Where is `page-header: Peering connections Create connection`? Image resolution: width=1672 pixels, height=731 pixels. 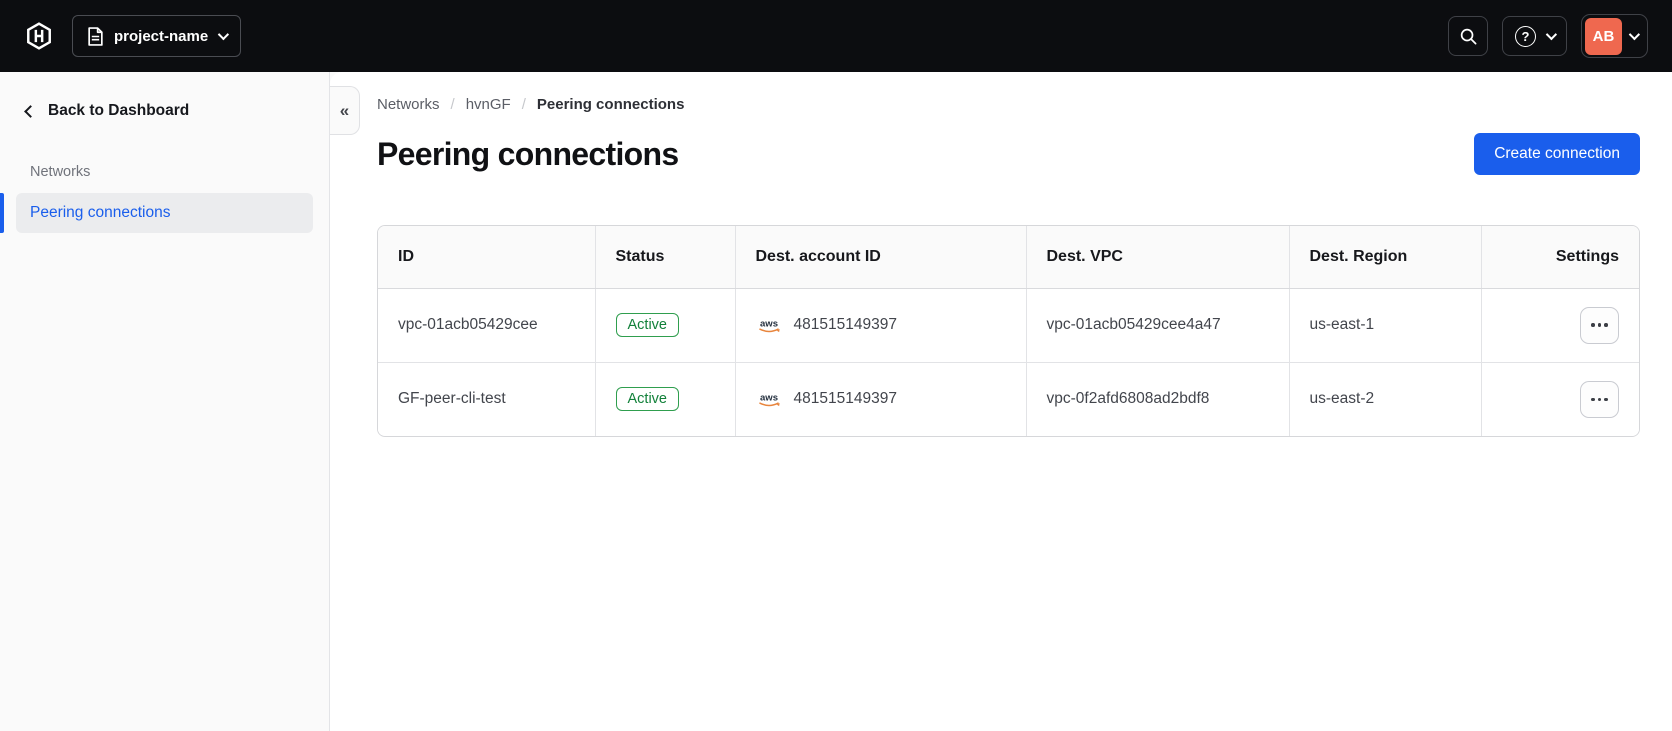
page-header: Peering connections Create connection is located at coordinates (1008, 154).